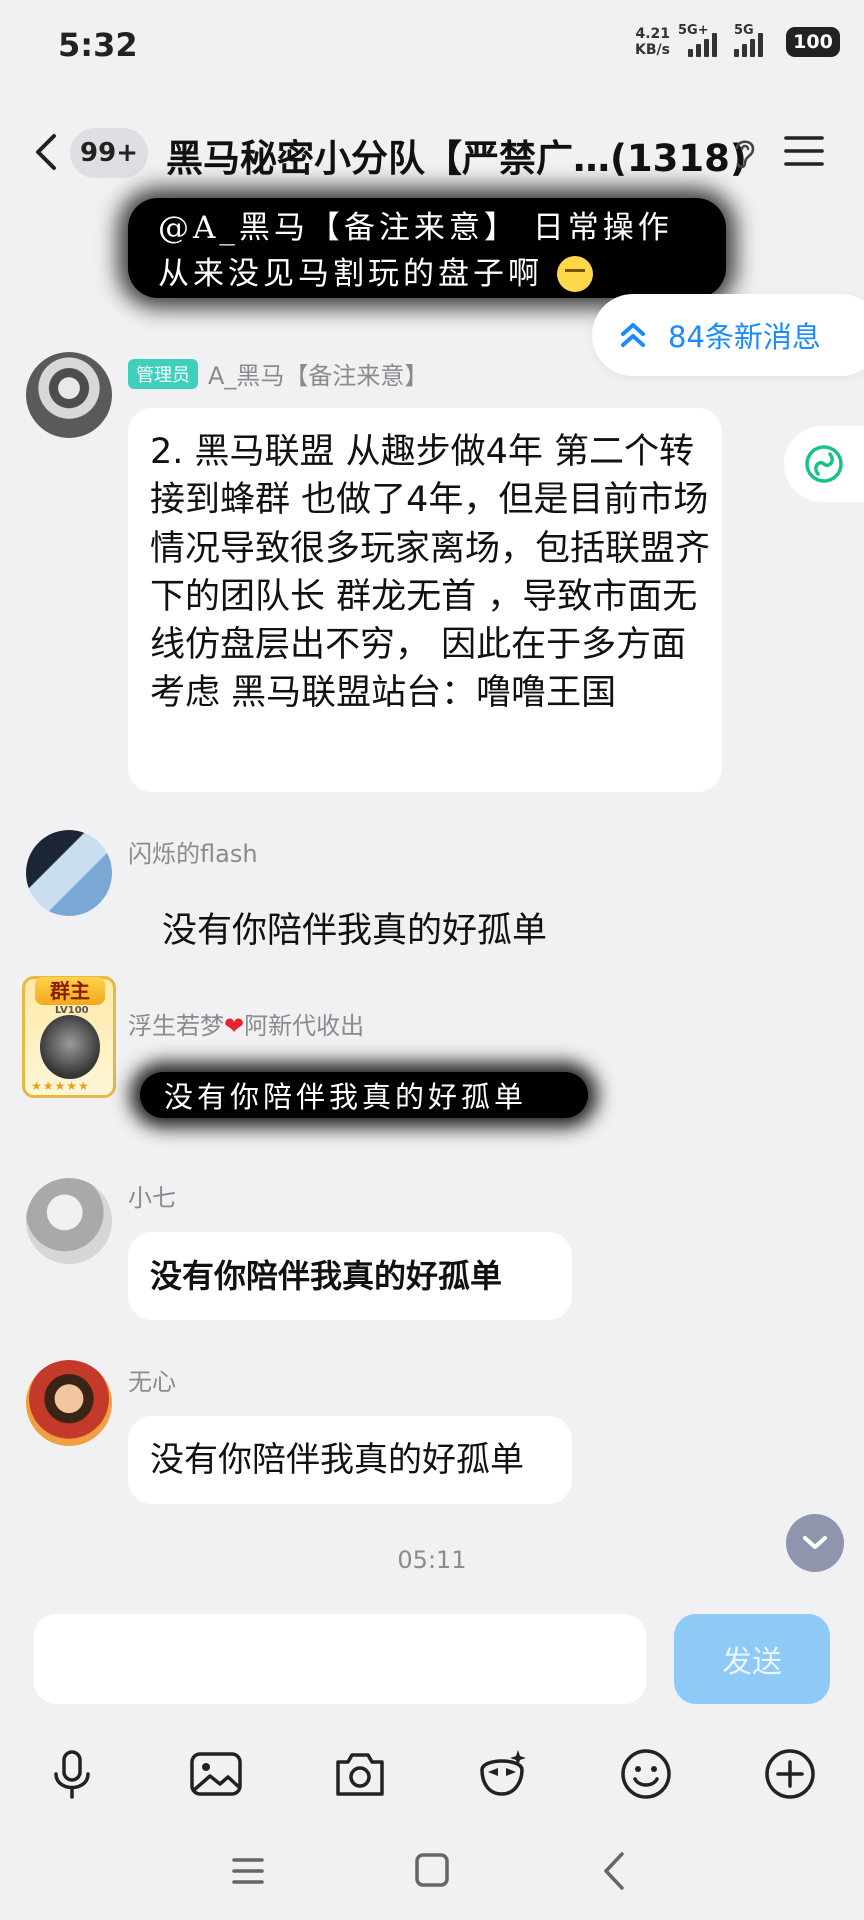 This screenshot has height=1920, width=864. I want to click on chat-header: 99+ 黑马秘密小分队【严禁广…(1318), so click(432, 151).